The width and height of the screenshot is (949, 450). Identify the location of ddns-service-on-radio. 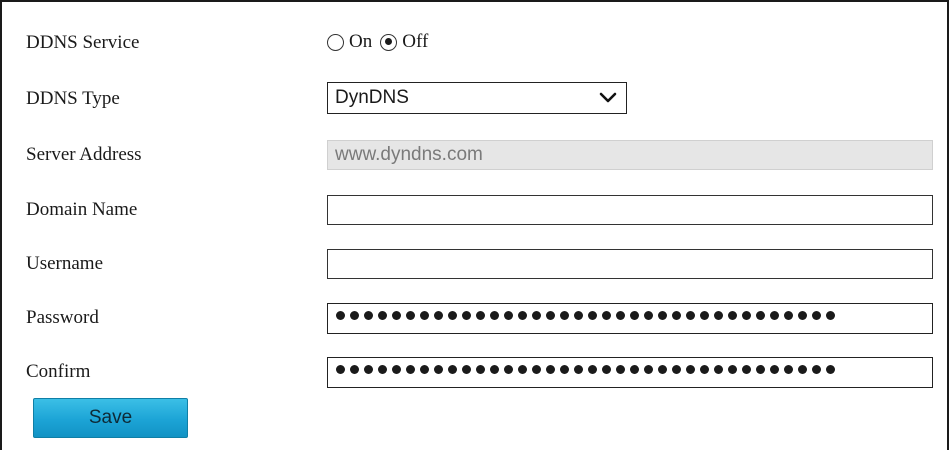
(335, 42).